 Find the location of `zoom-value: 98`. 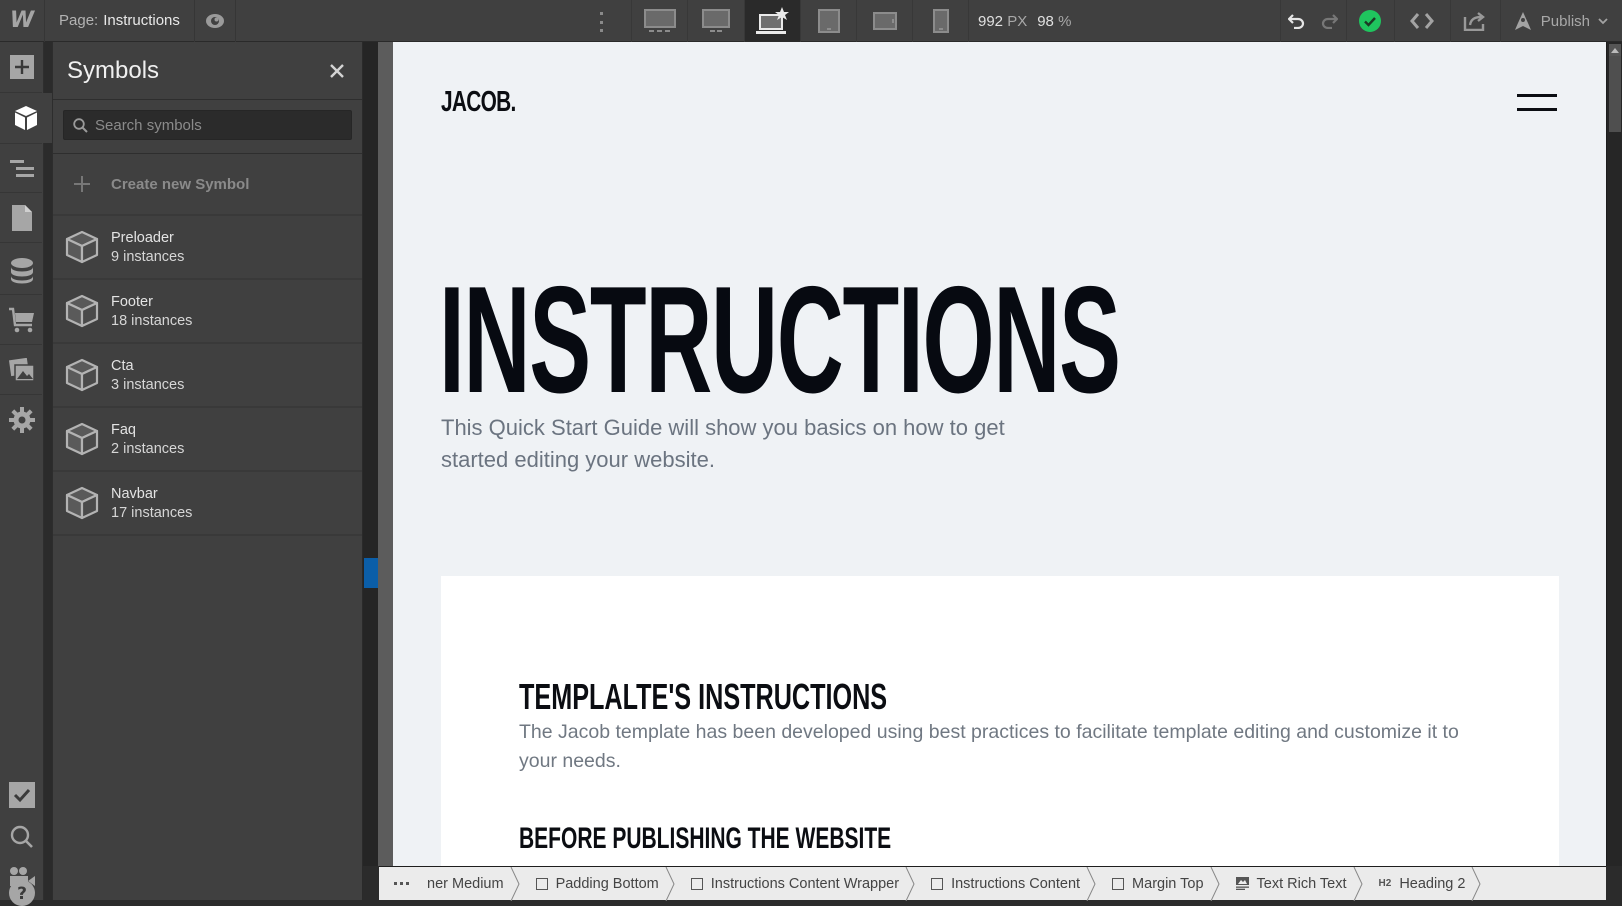

zoom-value: 98 is located at coordinates (1045, 21).